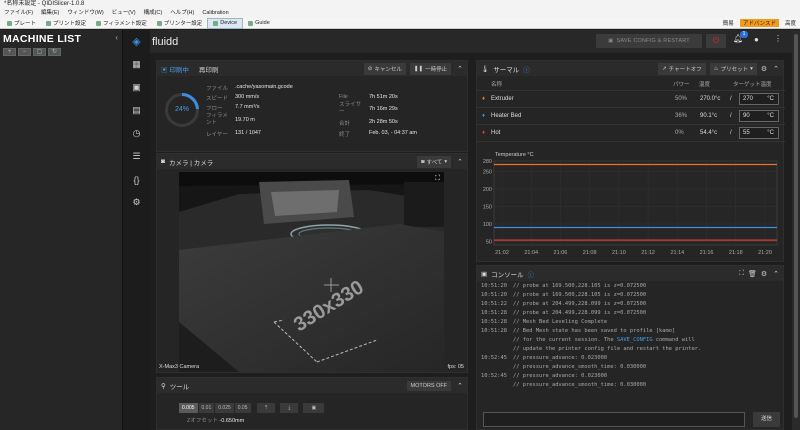  I want to click on tab-filament-settings: フィラメント設定, so click(121, 23).